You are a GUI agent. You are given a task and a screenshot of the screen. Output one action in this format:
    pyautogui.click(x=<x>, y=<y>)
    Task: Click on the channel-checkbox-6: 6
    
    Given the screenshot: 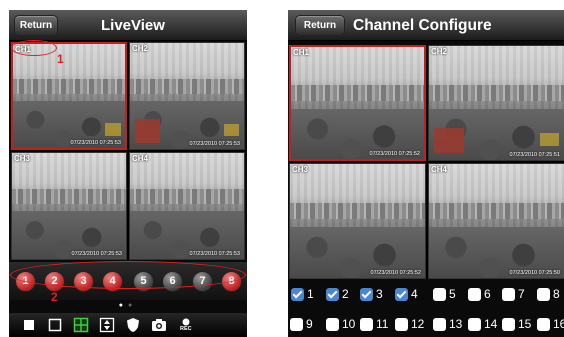 What is the action you would take?
    pyautogui.click(x=479, y=294)
    